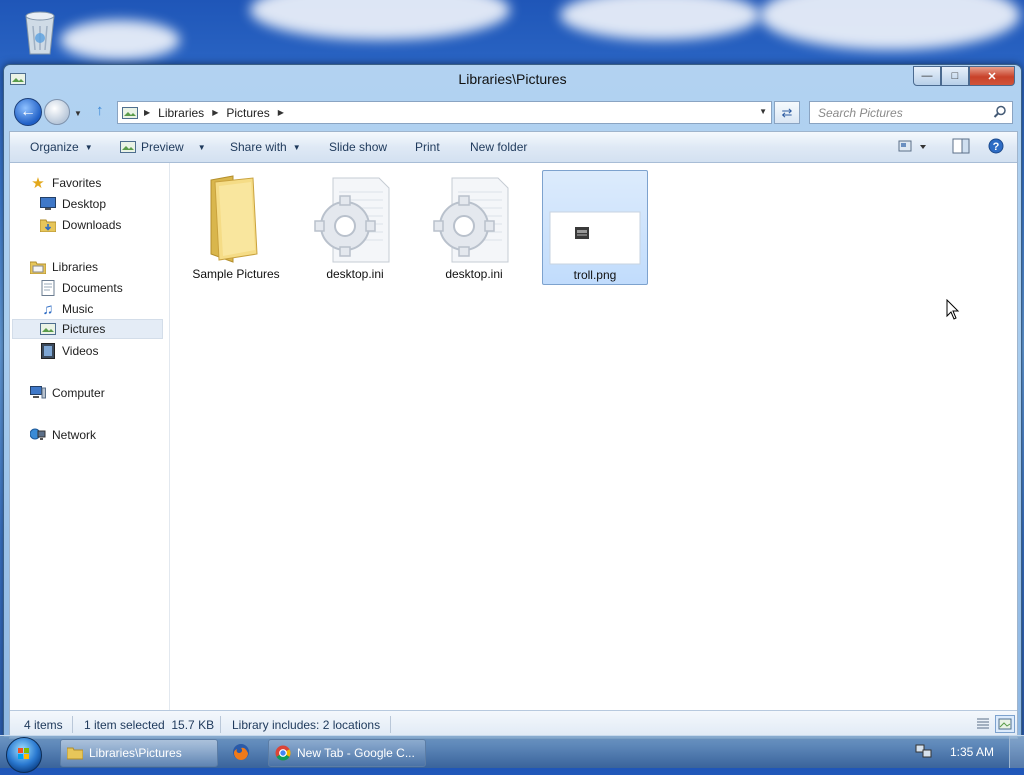 Image resolution: width=1024 pixels, height=775 pixels. Describe the element at coordinates (78, 309) in the screenshot. I see `sidebar-item-label: Music` at that location.